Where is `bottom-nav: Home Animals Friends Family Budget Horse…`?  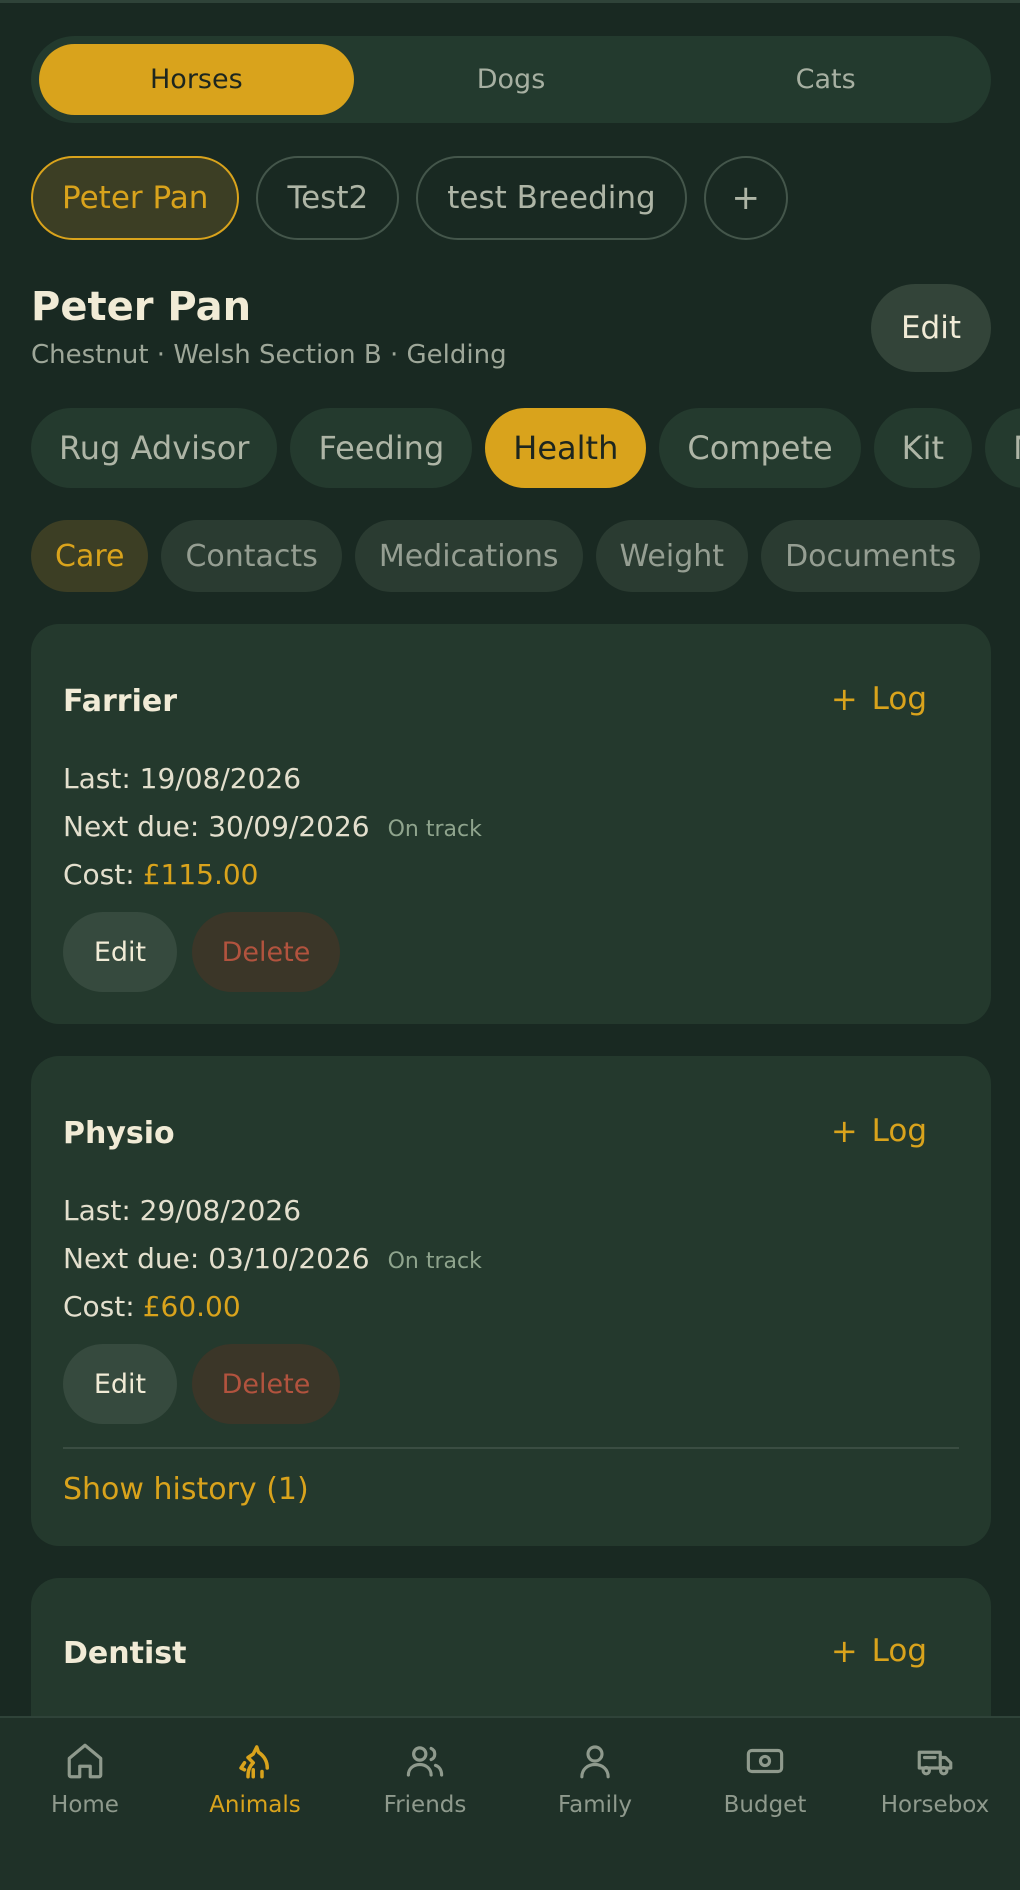
bottom-nav: Home Animals Friends Family Budget Horse… is located at coordinates (510, 1803).